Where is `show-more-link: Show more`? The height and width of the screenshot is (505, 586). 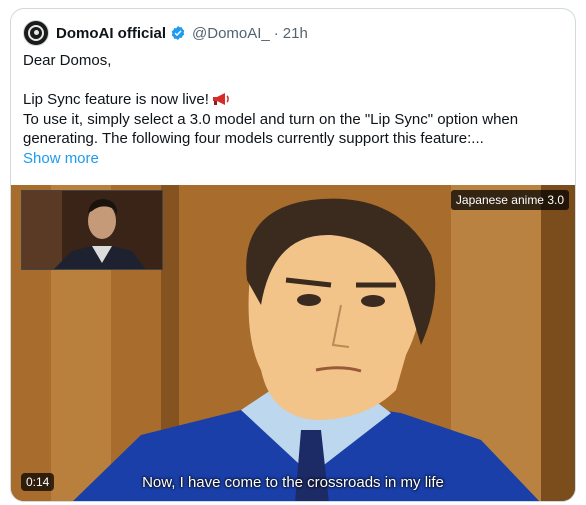 show-more-link: Show more is located at coordinates (61, 158).